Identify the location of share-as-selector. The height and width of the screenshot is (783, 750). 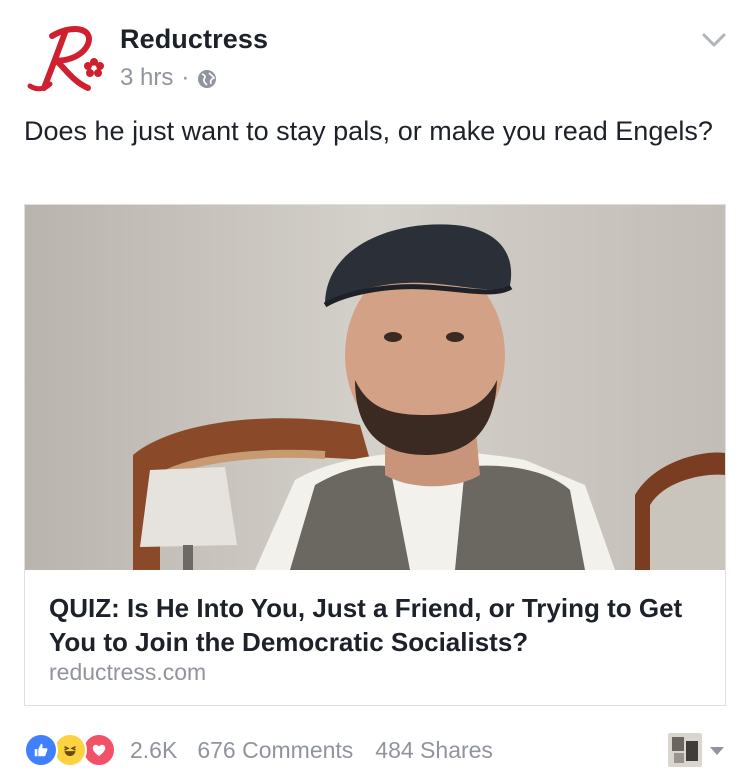
(697, 750).